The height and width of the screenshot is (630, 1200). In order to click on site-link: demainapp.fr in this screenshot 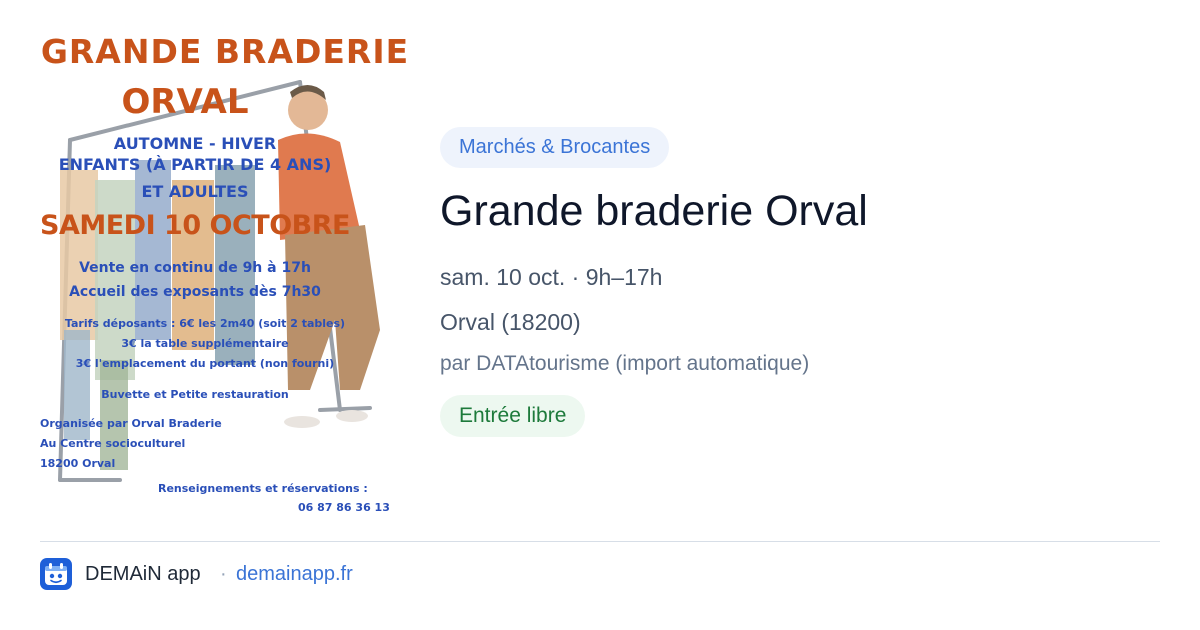, I will do `click(294, 574)`.